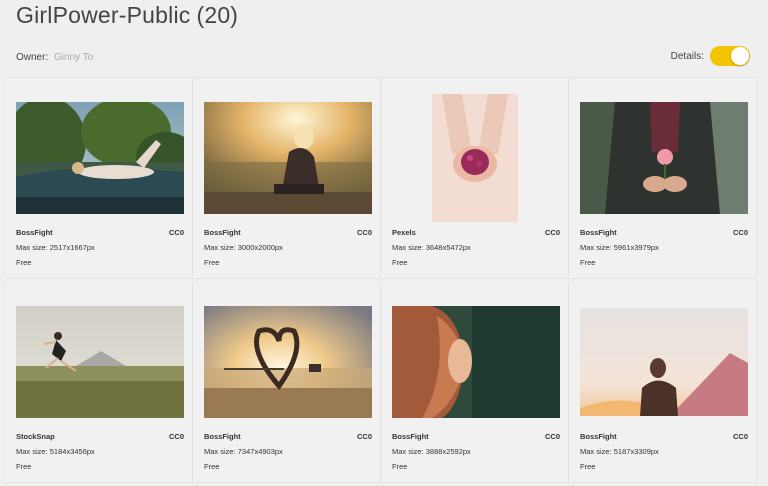  Describe the element at coordinates (404, 232) in the screenshot. I see `photo-source: Pexels` at that location.